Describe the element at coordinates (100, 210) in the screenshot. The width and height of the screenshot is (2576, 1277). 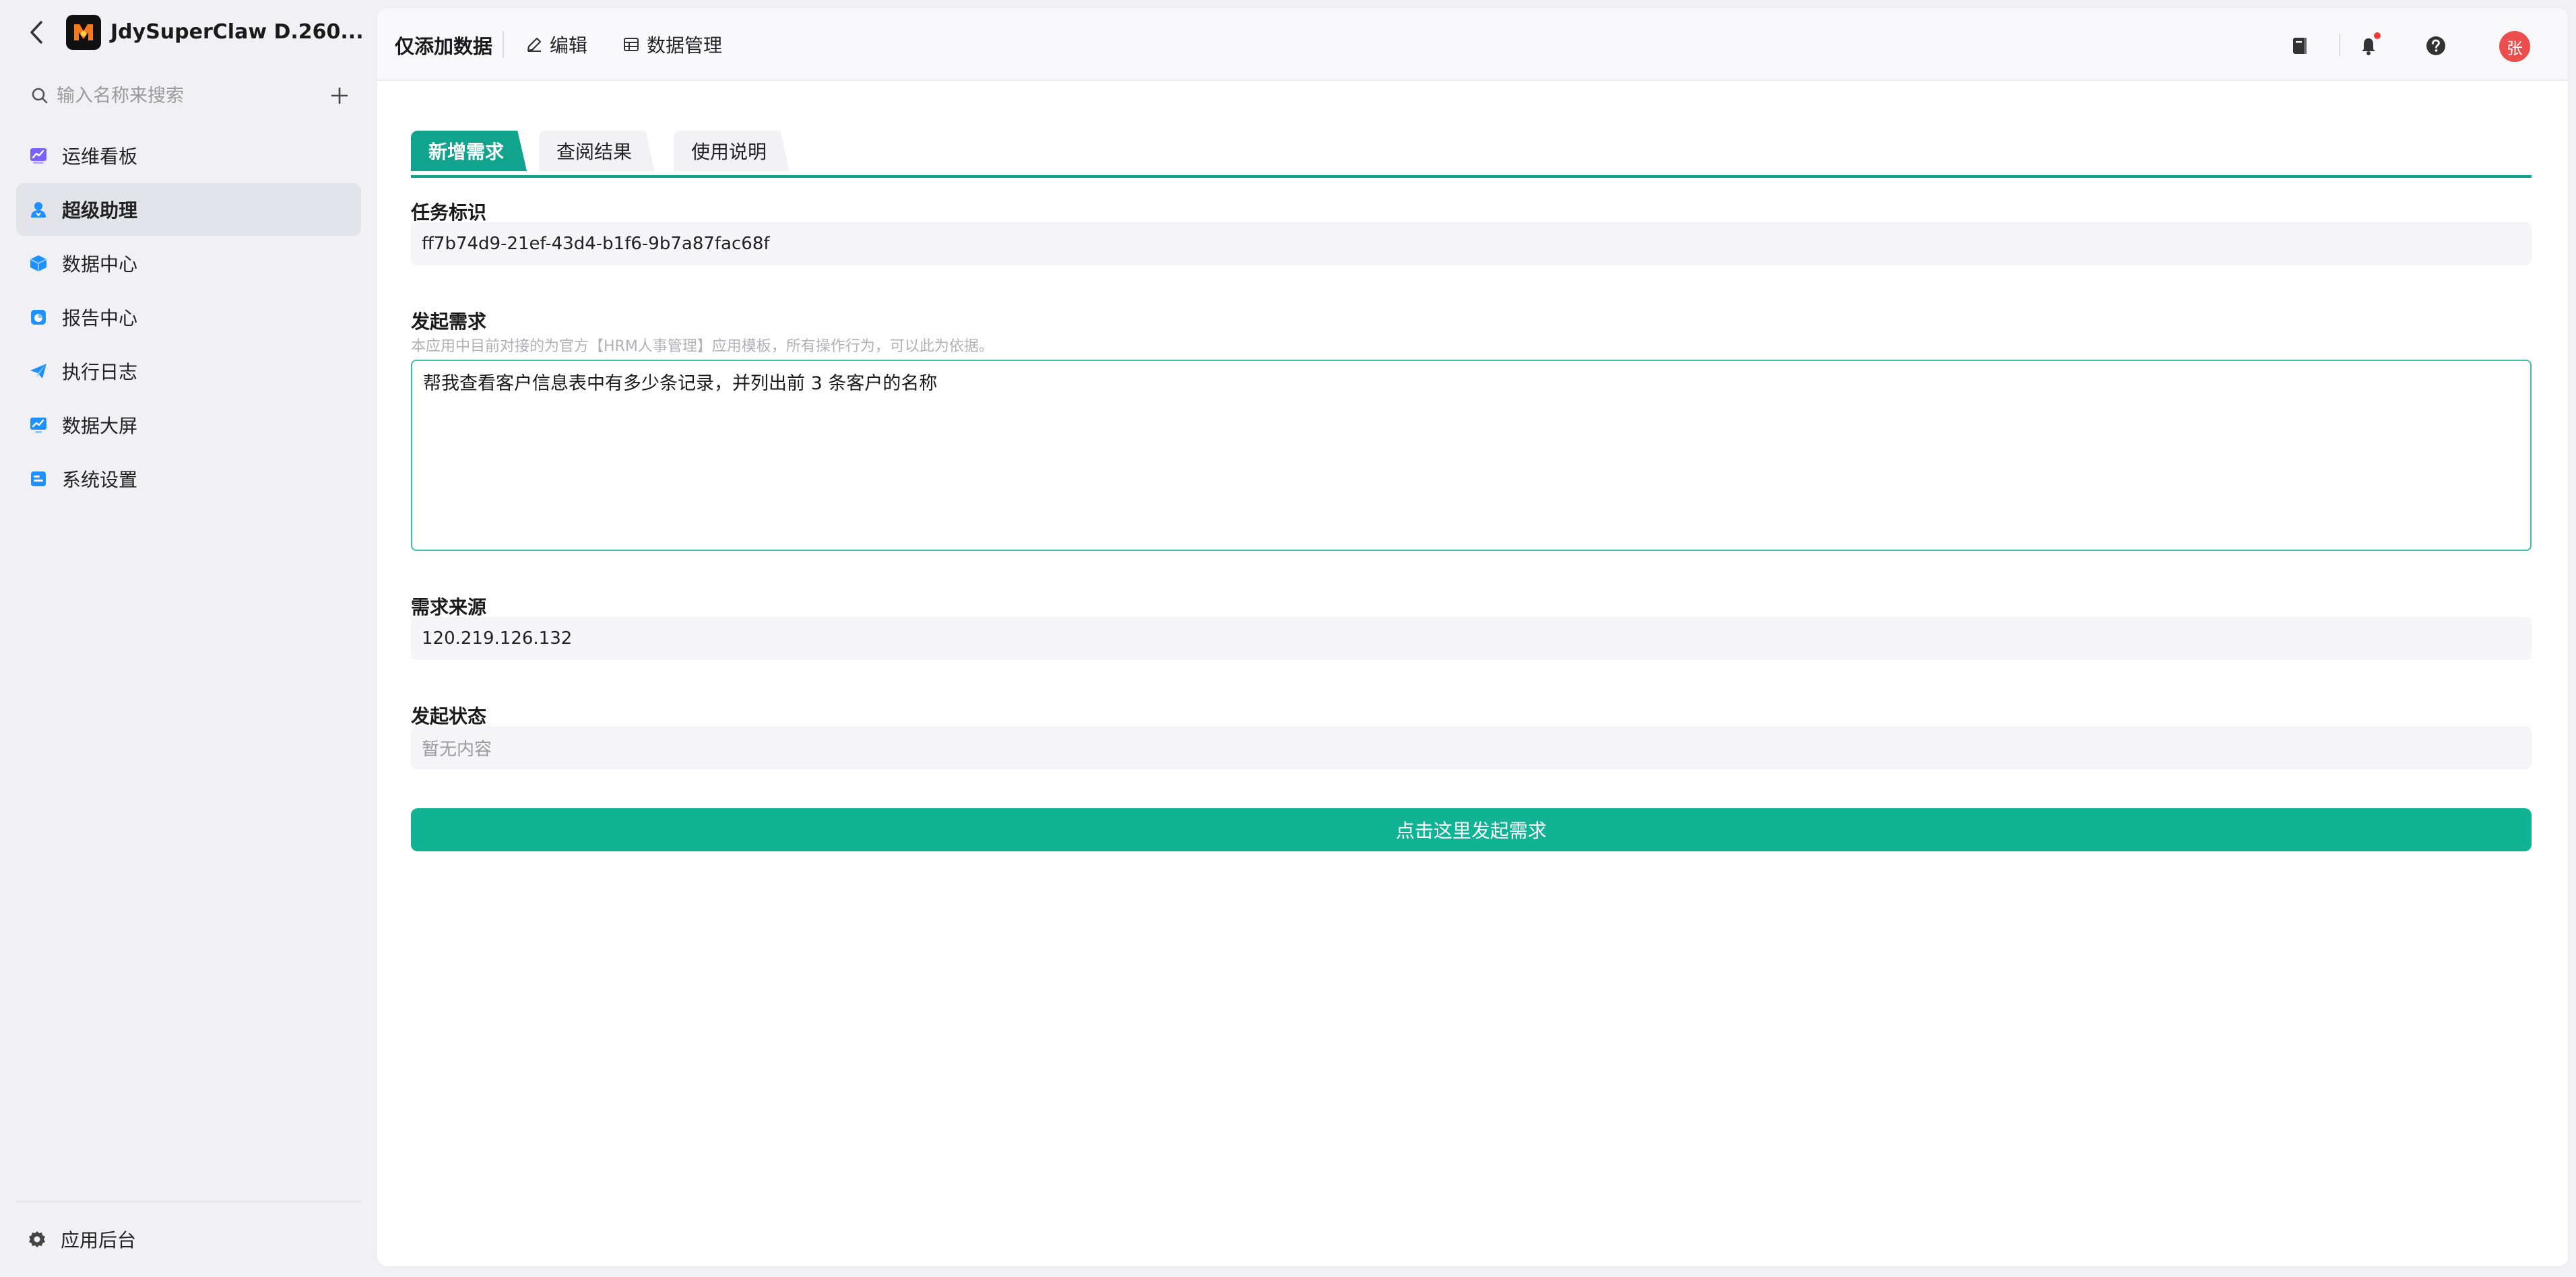
I see `sidebar-item-label: 超级助理` at that location.